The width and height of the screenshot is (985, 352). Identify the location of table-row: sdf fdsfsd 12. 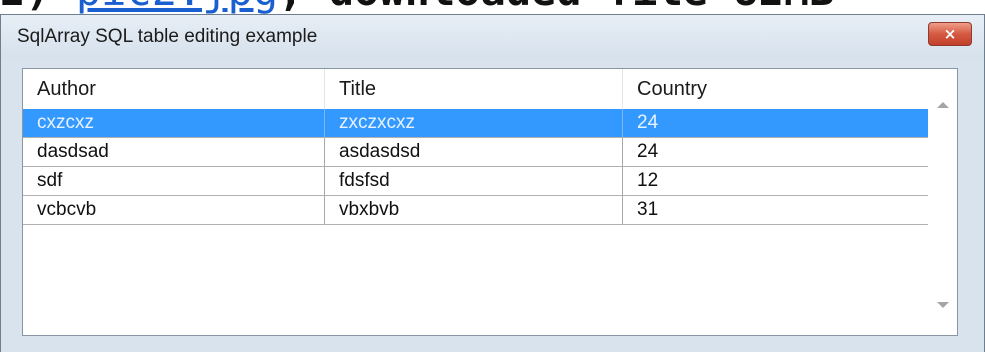
(476, 181).